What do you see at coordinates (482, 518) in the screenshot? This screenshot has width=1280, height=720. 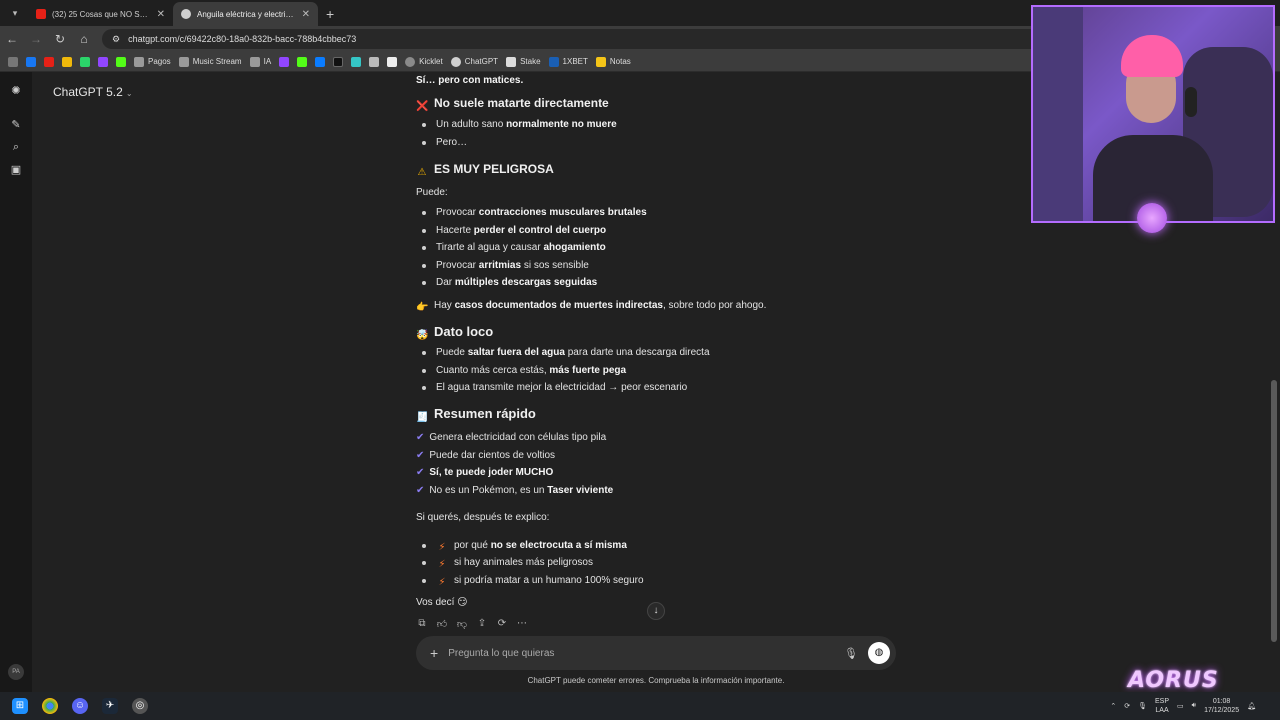 I see `paragraph: Si querés, después te explico:` at bounding box center [482, 518].